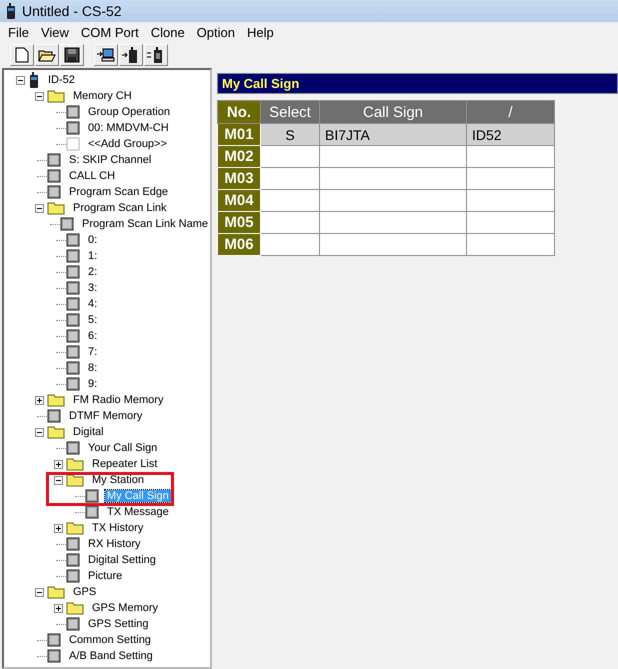 The image size is (618, 669). I want to click on row-number: M01, so click(239, 135).